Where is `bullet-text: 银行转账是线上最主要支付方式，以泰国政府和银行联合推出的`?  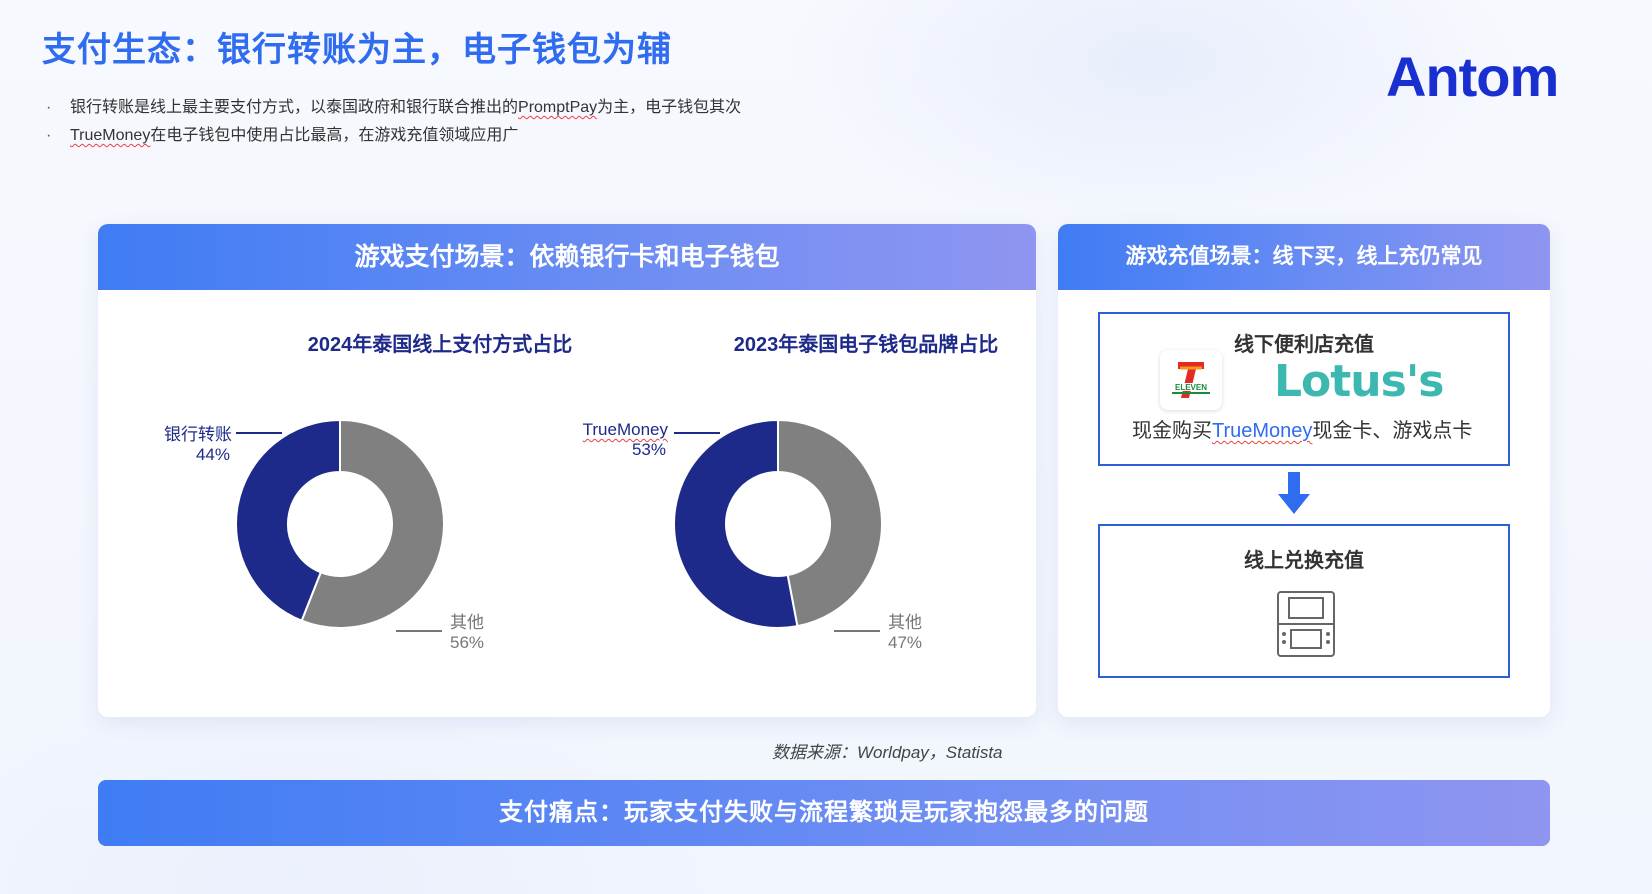 bullet-text: 银行转账是线上最主要支付方式，以泰国政府和银行联合推出的 is located at coordinates (294, 107).